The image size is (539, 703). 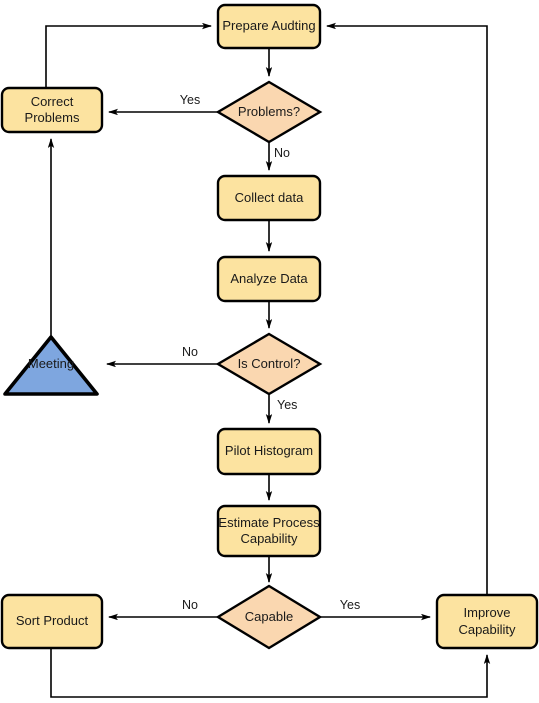 I want to click on node-shape-improve-capability, so click(x=487, y=621).